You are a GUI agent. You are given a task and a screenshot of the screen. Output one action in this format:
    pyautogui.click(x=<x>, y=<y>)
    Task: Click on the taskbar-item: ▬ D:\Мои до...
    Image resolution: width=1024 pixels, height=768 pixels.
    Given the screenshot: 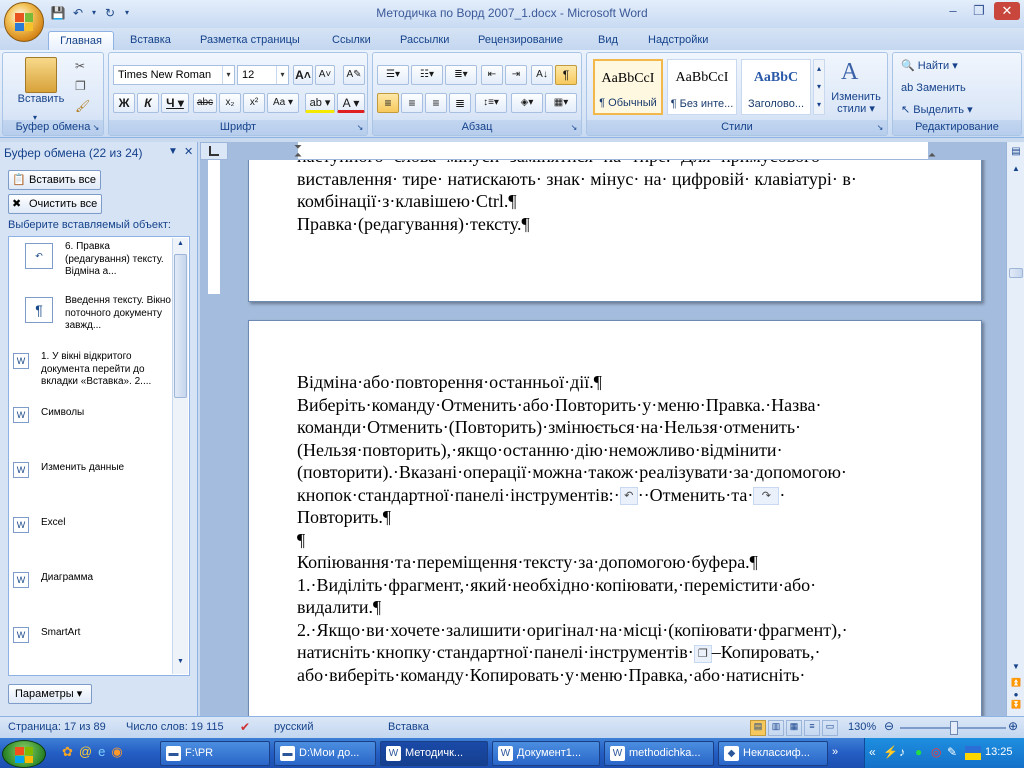 What is the action you would take?
    pyautogui.click(x=325, y=753)
    